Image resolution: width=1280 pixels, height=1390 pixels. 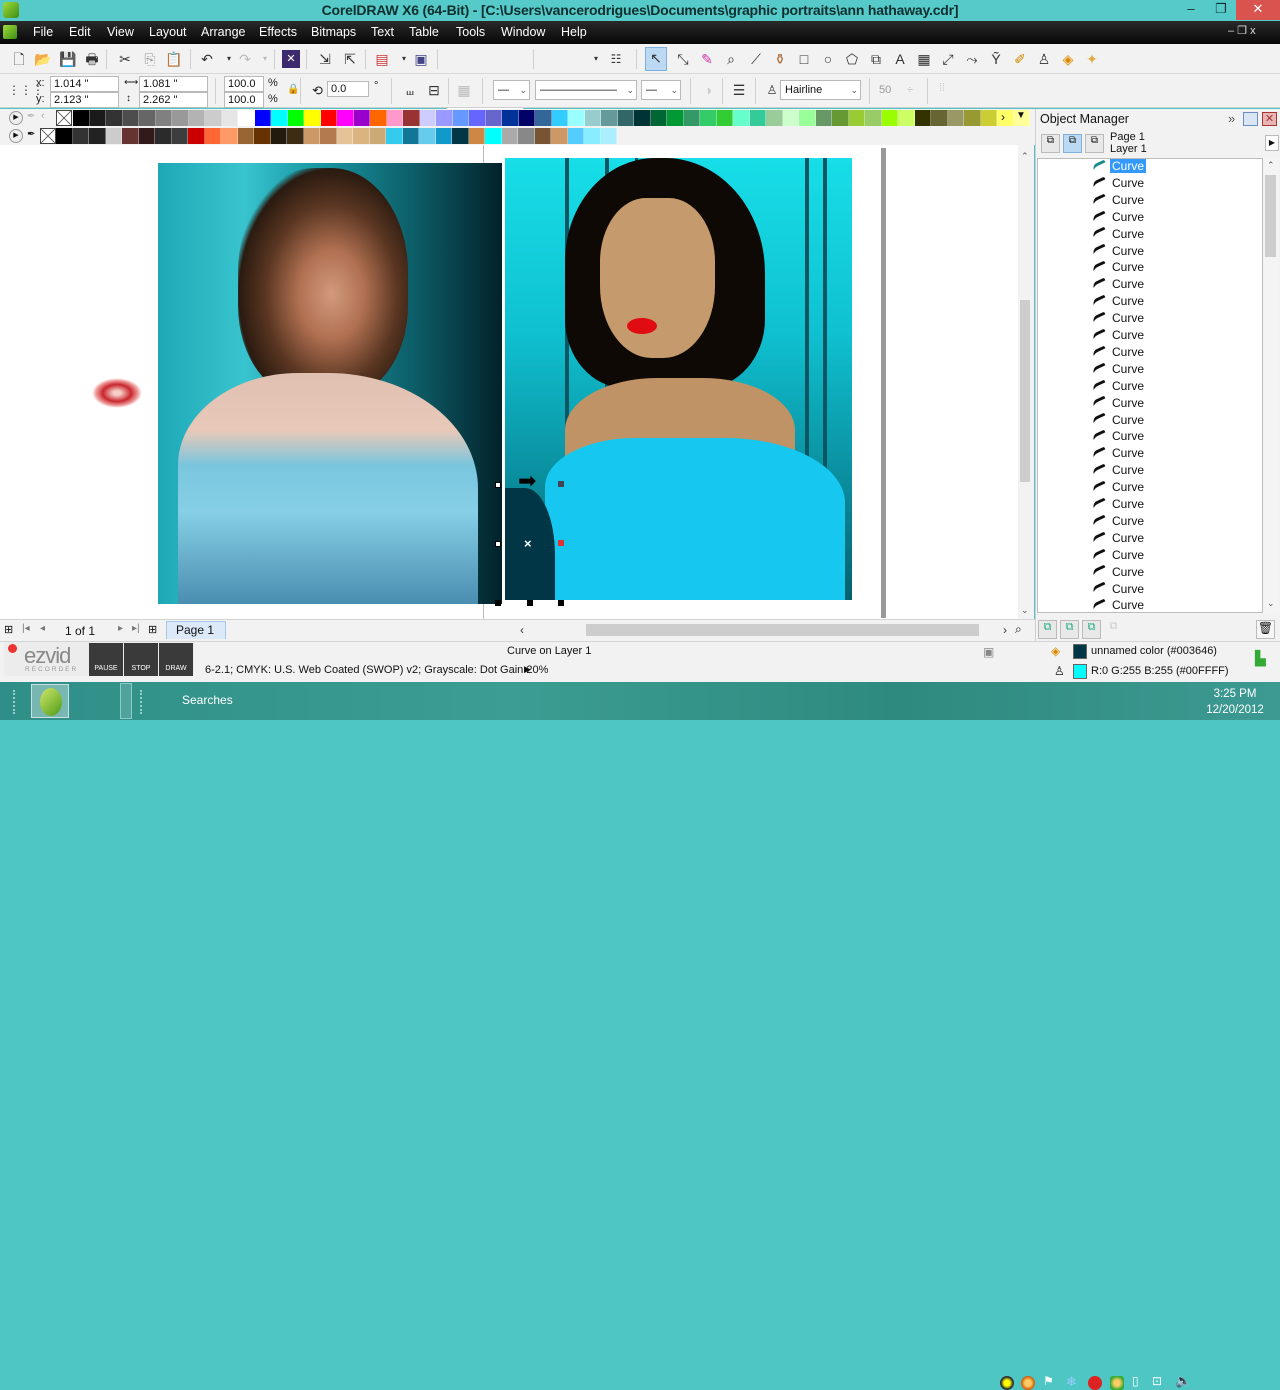 I want to click on spin-icon: ÷, so click(x=910, y=90).